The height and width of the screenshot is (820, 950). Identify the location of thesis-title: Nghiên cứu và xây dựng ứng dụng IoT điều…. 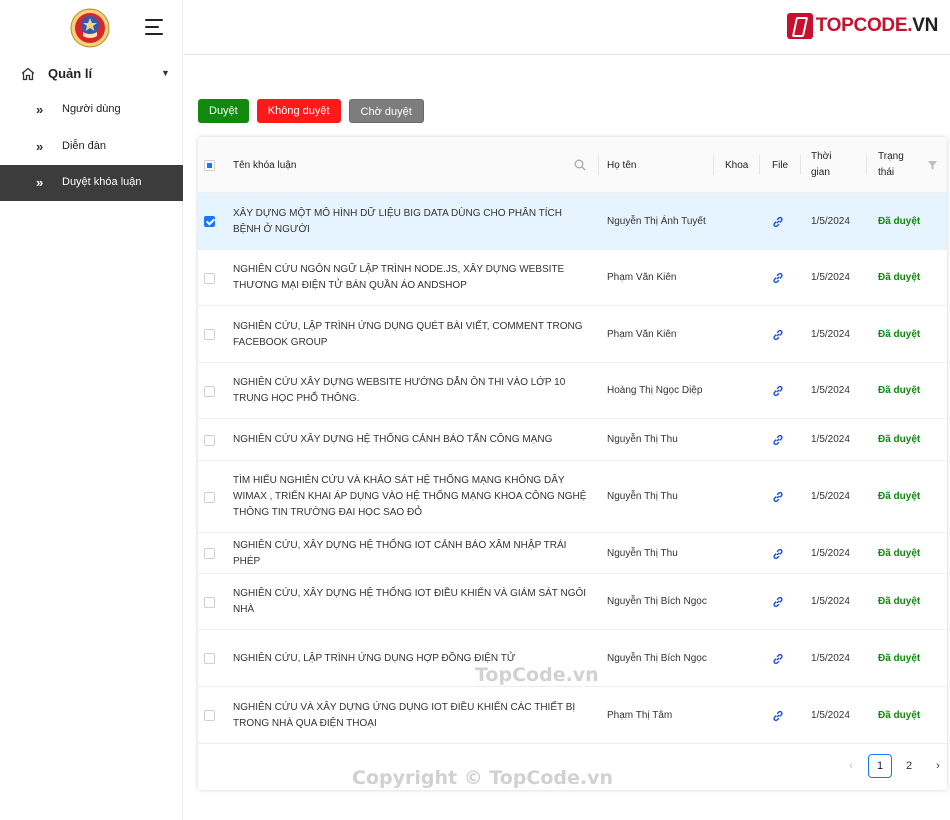
(404, 715).